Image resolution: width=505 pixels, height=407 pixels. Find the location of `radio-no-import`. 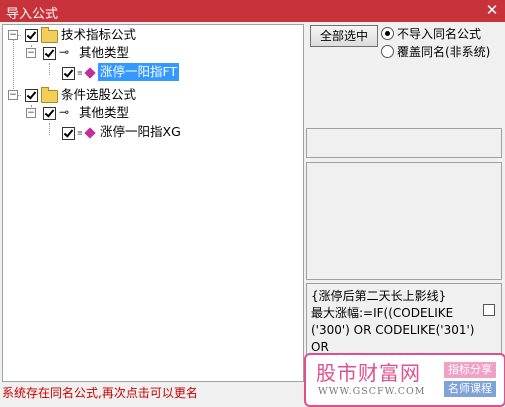

radio-no-import is located at coordinates (387, 33).